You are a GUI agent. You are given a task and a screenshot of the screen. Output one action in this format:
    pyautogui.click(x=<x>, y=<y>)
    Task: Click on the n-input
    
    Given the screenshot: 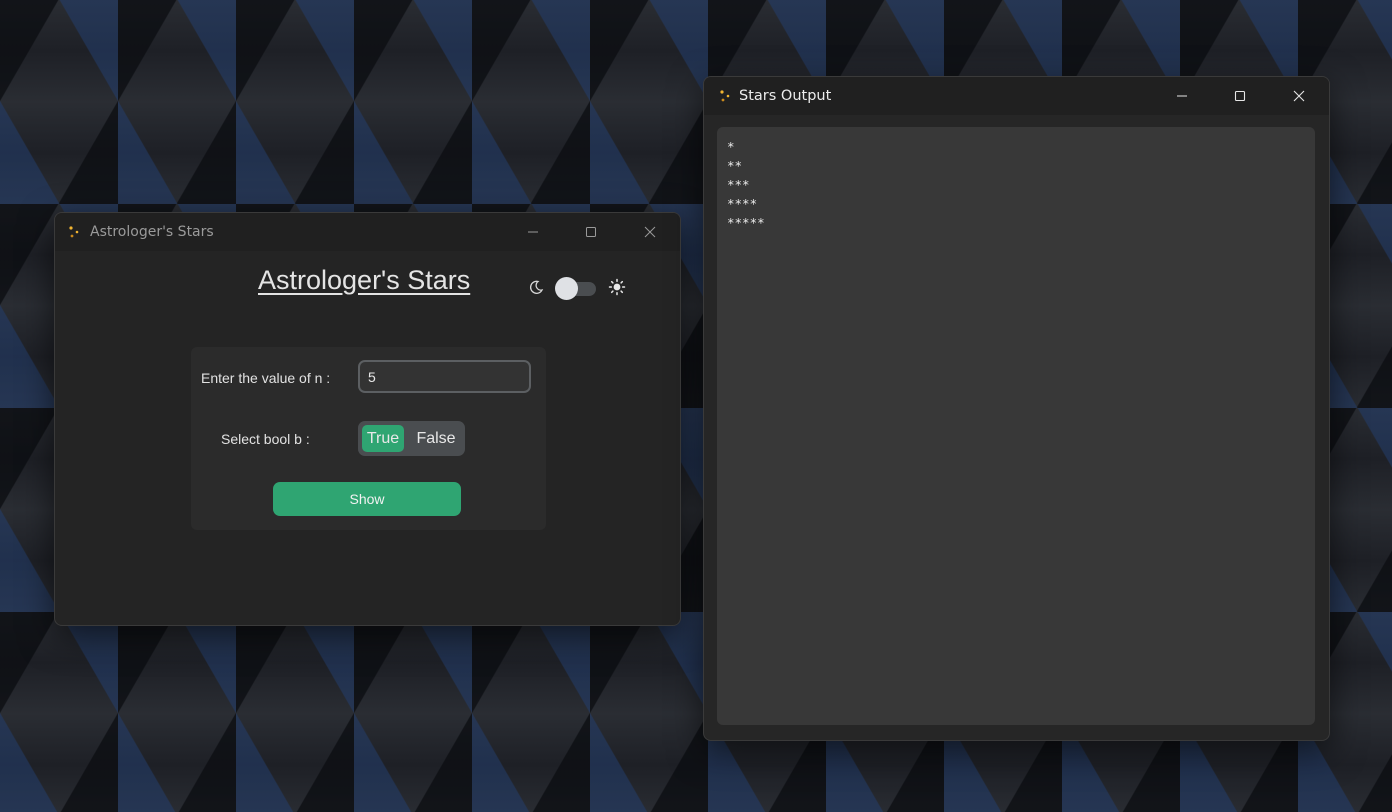 What is the action you would take?
    pyautogui.click(x=444, y=376)
    